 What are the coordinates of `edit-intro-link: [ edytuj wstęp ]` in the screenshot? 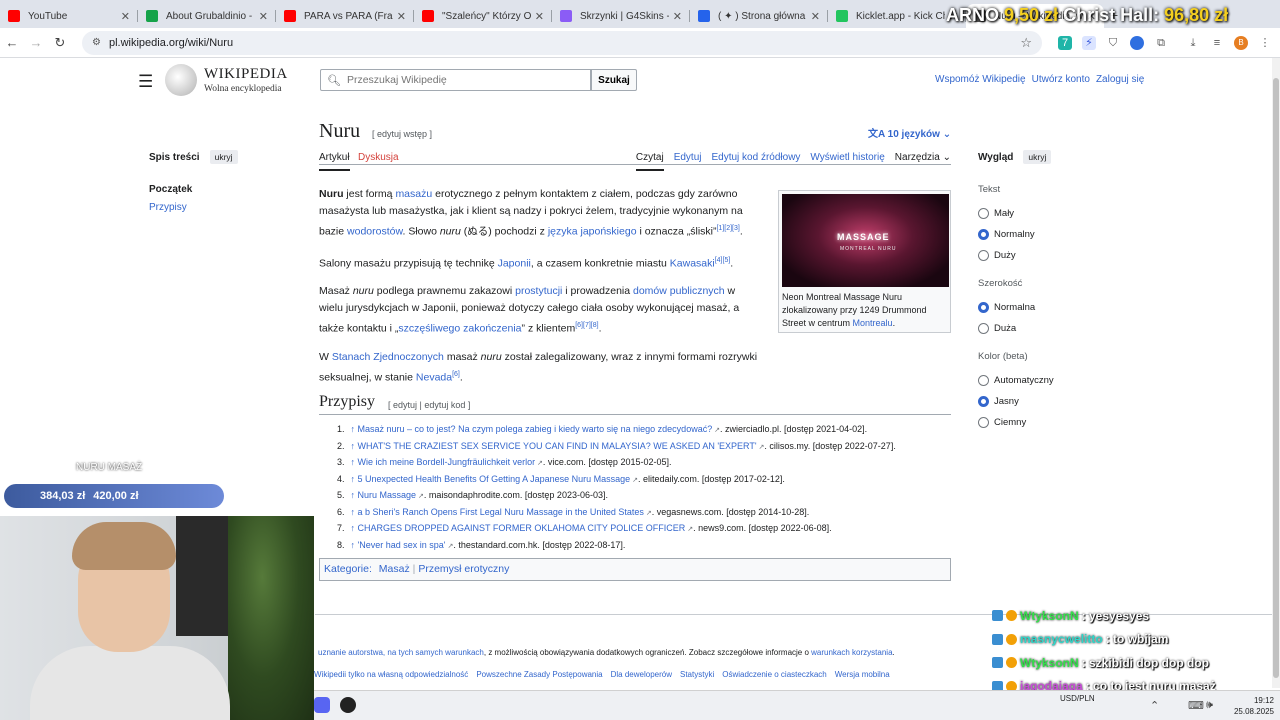 It's located at (402, 134).